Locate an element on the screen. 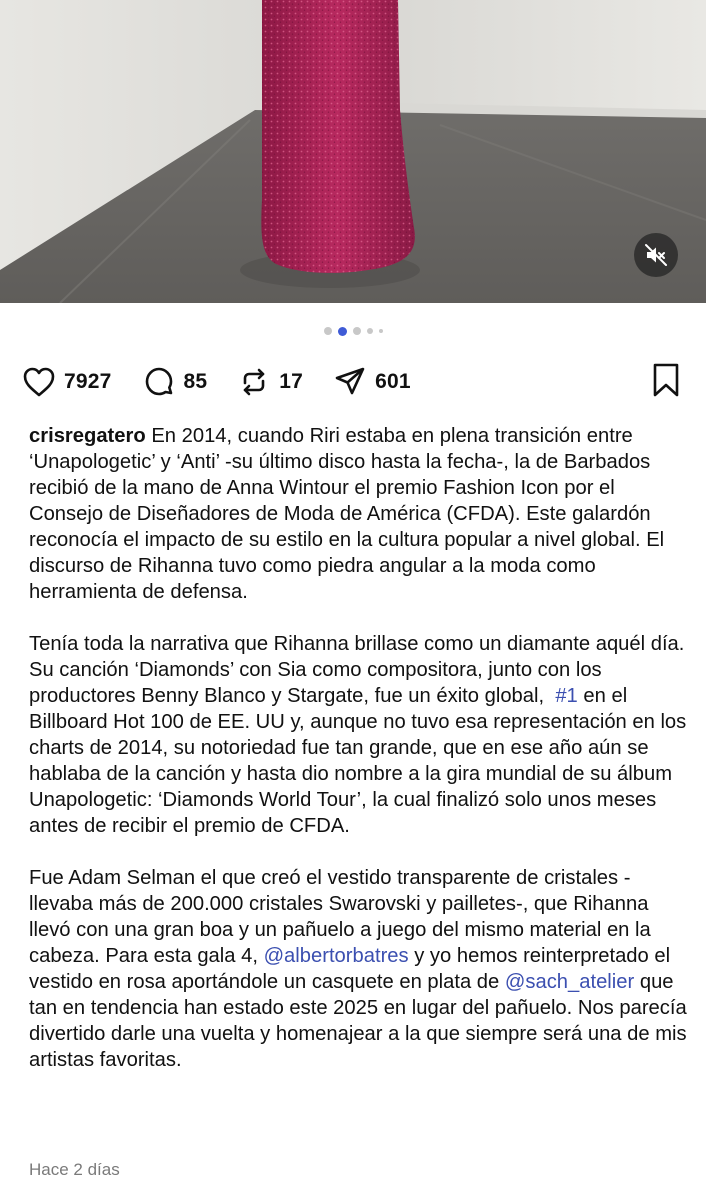 The height and width of the screenshot is (1200, 706). carousel-dot-active is located at coordinates (342, 331).